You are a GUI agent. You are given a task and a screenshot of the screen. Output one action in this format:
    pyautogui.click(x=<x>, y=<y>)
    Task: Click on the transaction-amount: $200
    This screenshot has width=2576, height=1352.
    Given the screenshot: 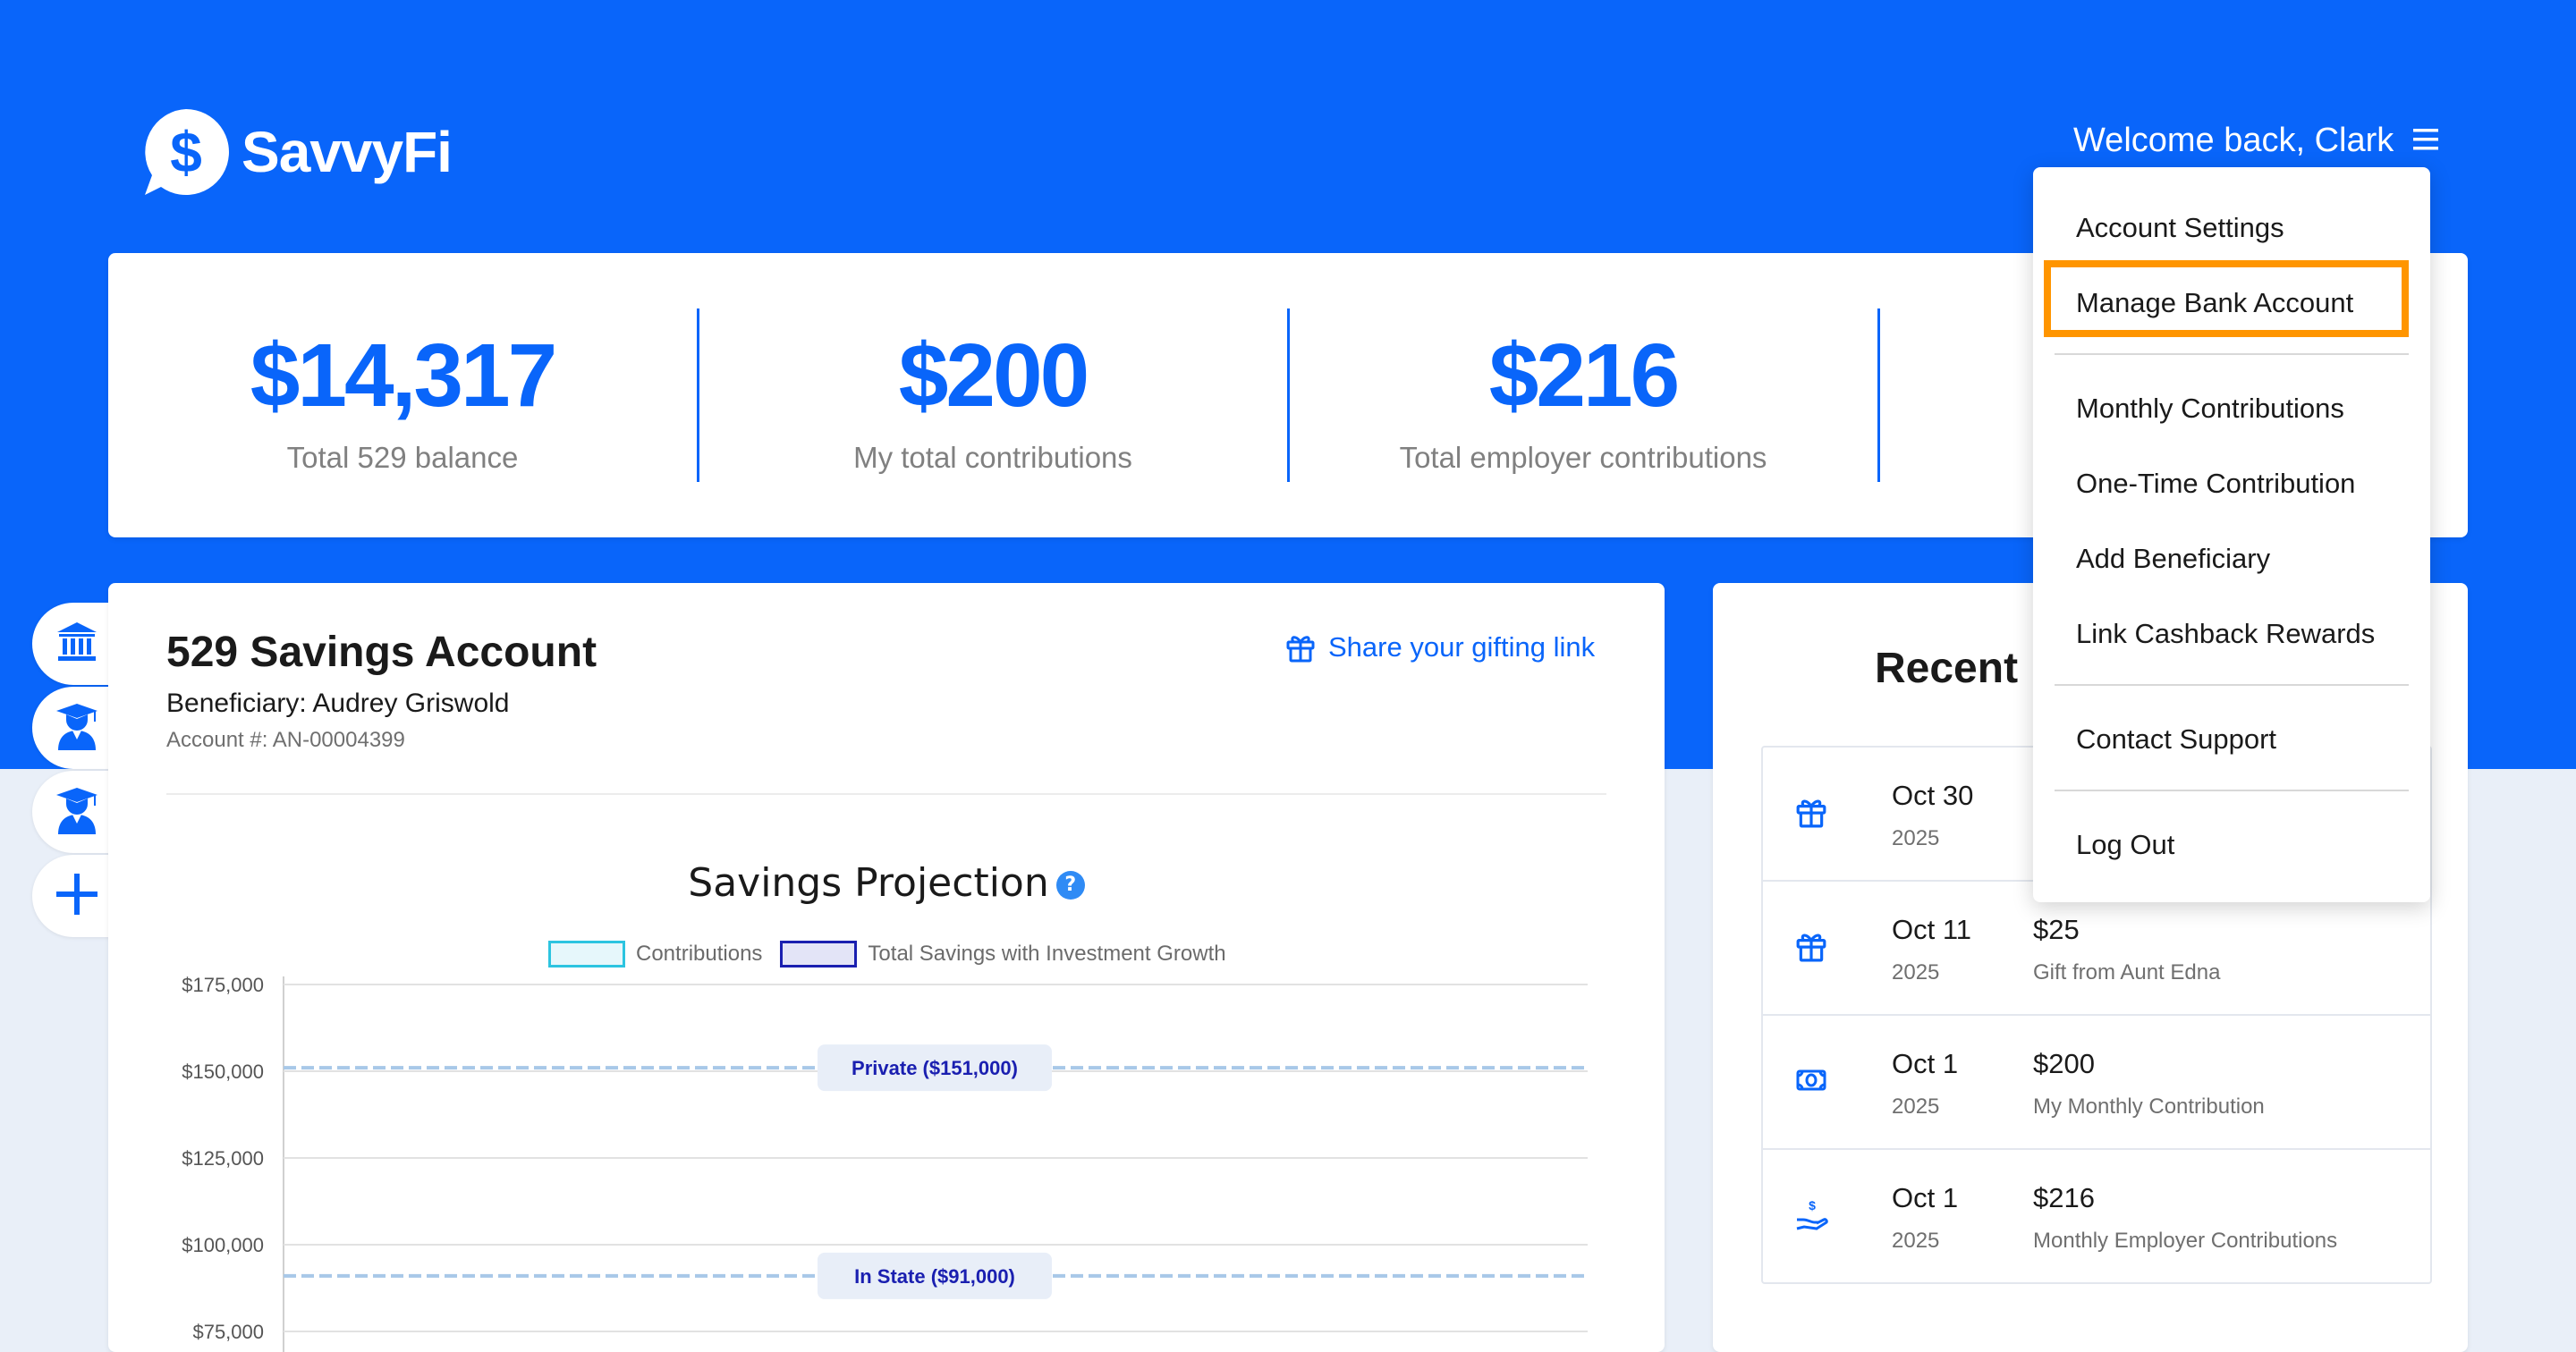 What is the action you would take?
    pyautogui.click(x=2064, y=1063)
    